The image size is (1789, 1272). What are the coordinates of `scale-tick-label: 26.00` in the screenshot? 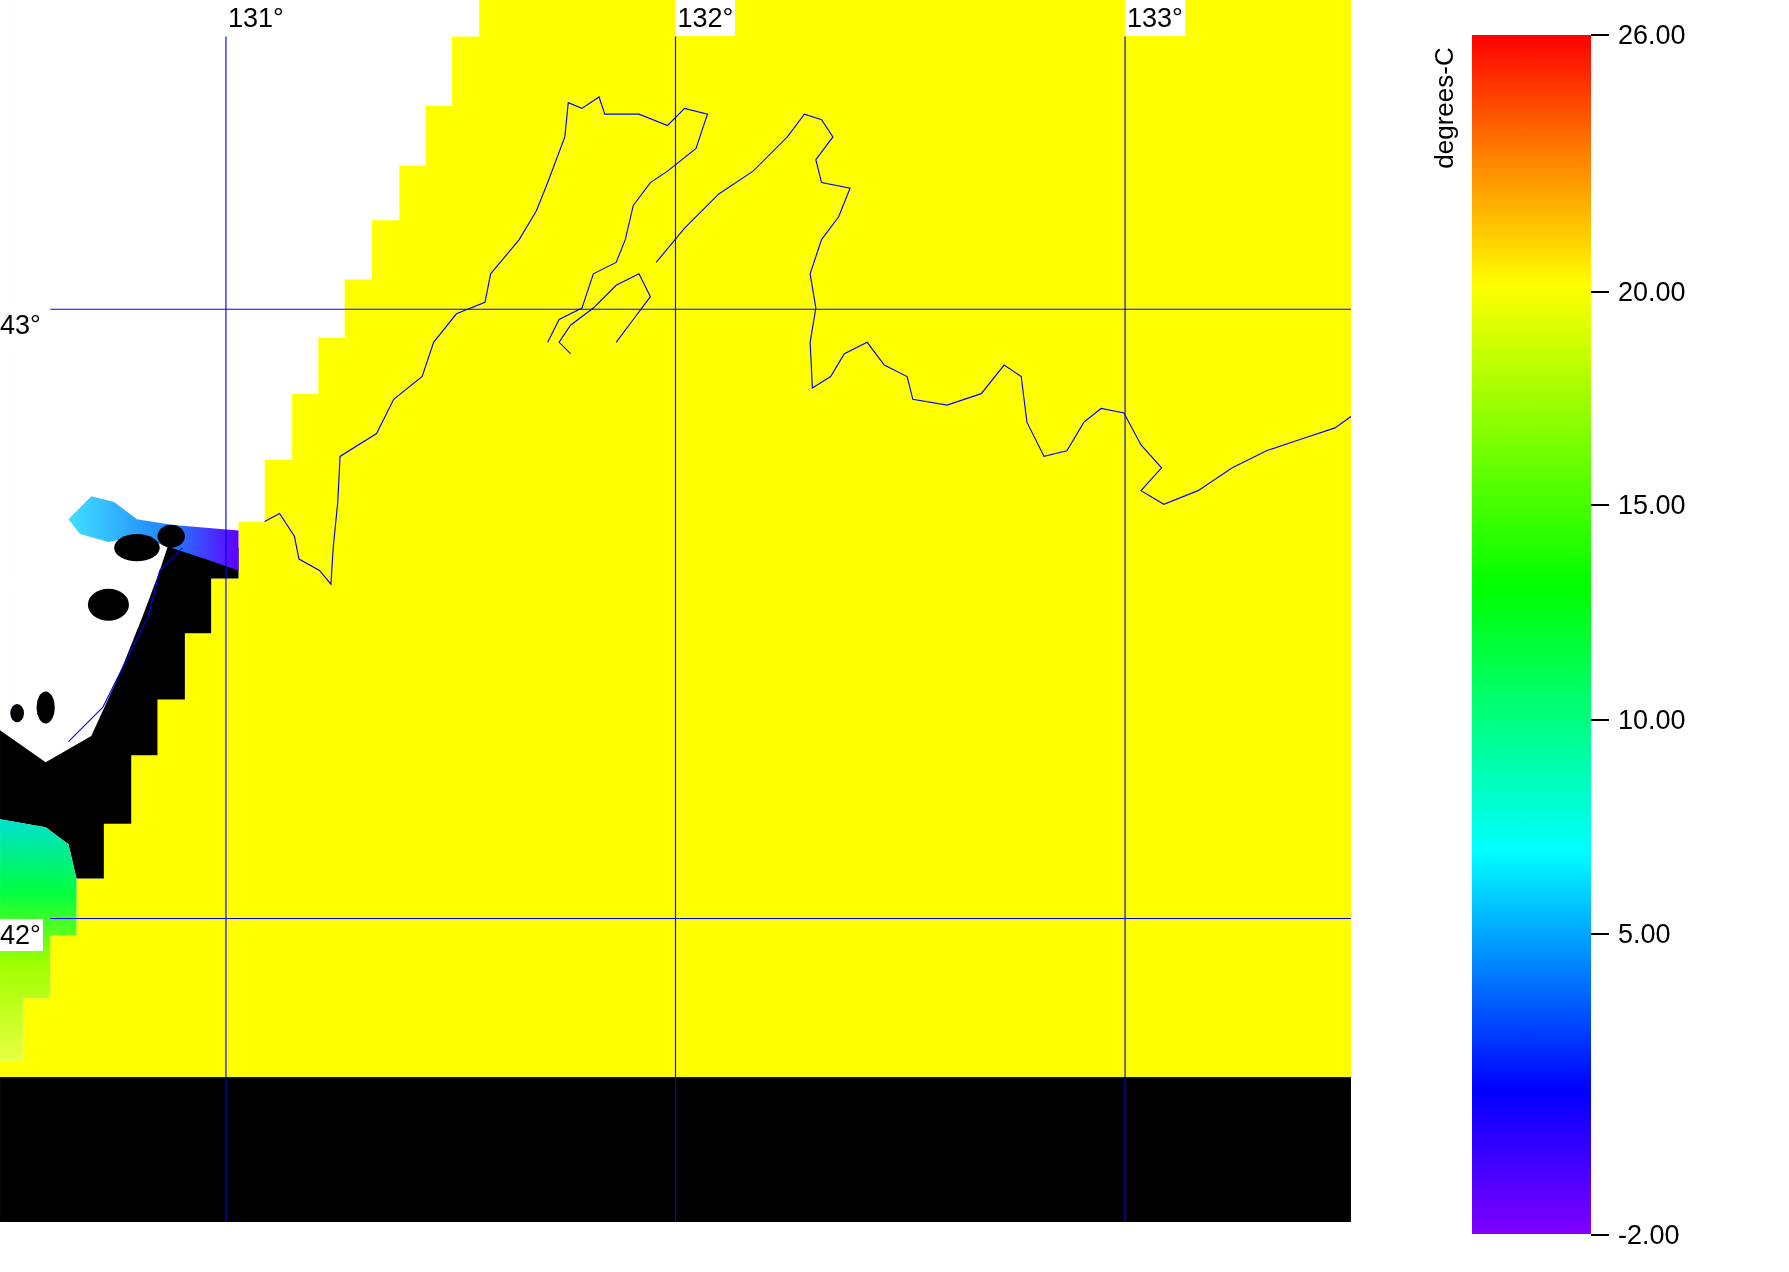 It's located at (1652, 35).